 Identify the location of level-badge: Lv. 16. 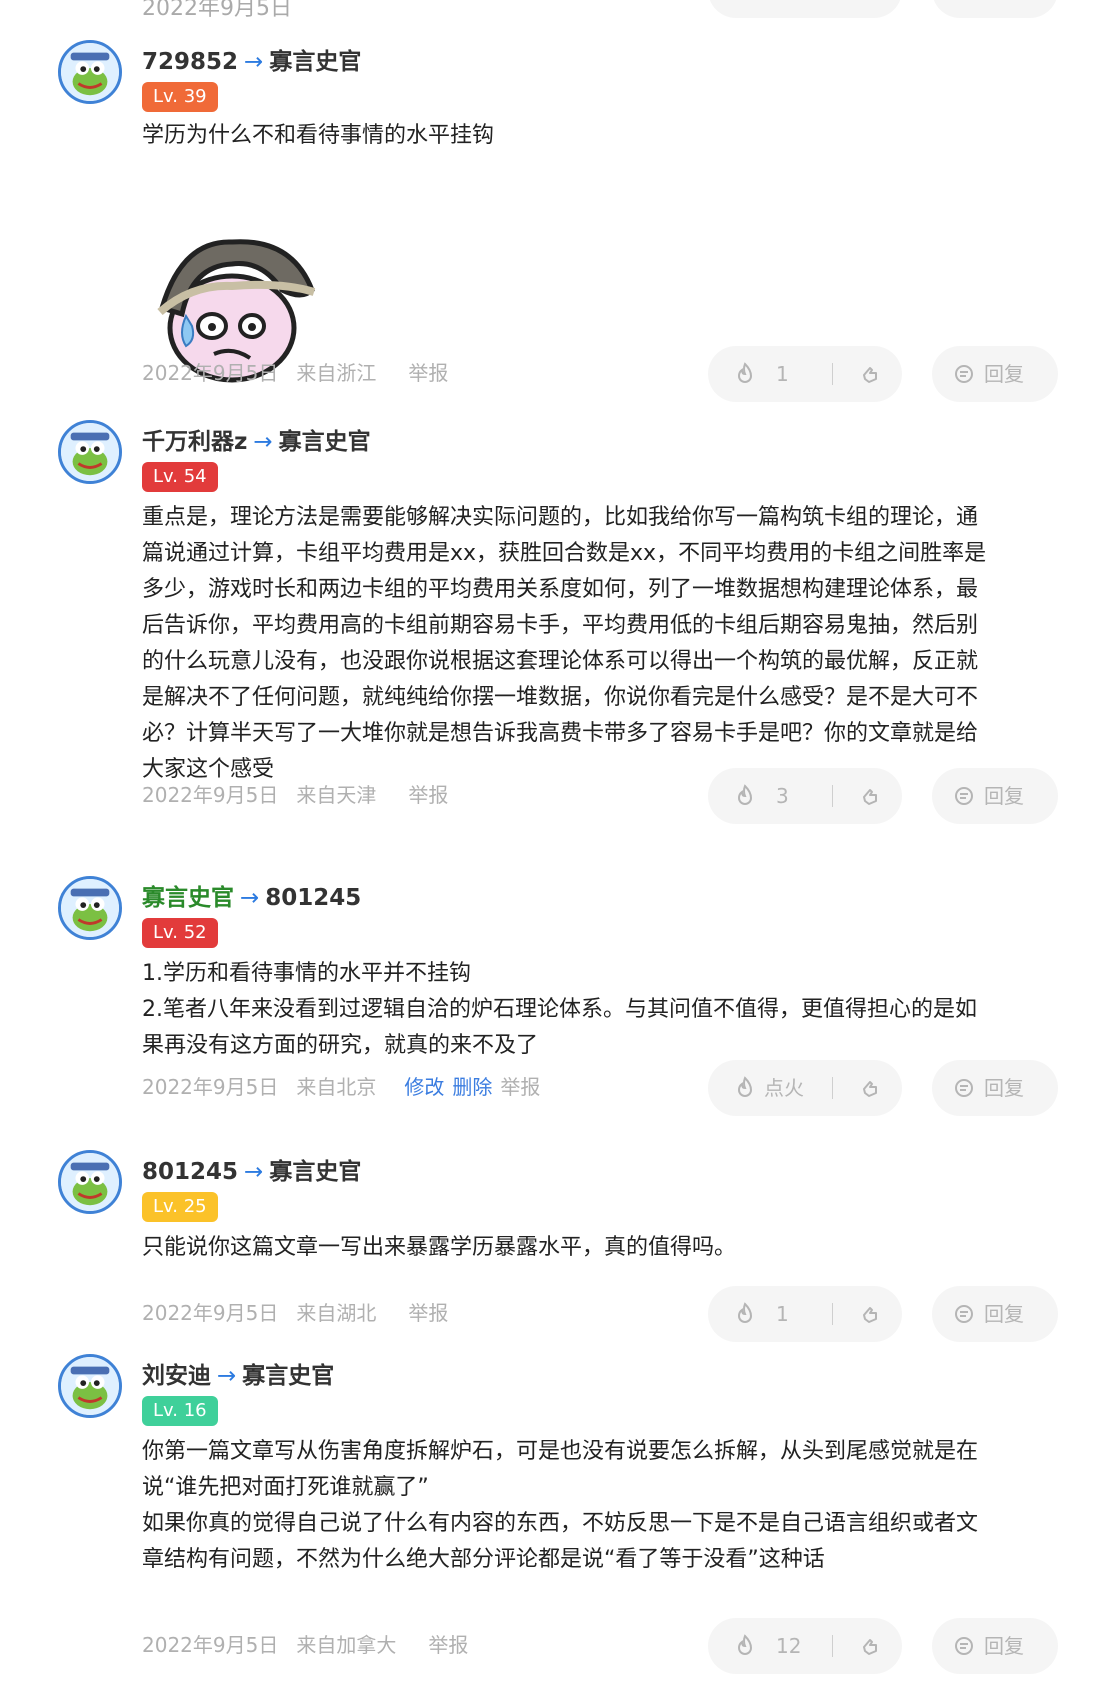
(180, 1411).